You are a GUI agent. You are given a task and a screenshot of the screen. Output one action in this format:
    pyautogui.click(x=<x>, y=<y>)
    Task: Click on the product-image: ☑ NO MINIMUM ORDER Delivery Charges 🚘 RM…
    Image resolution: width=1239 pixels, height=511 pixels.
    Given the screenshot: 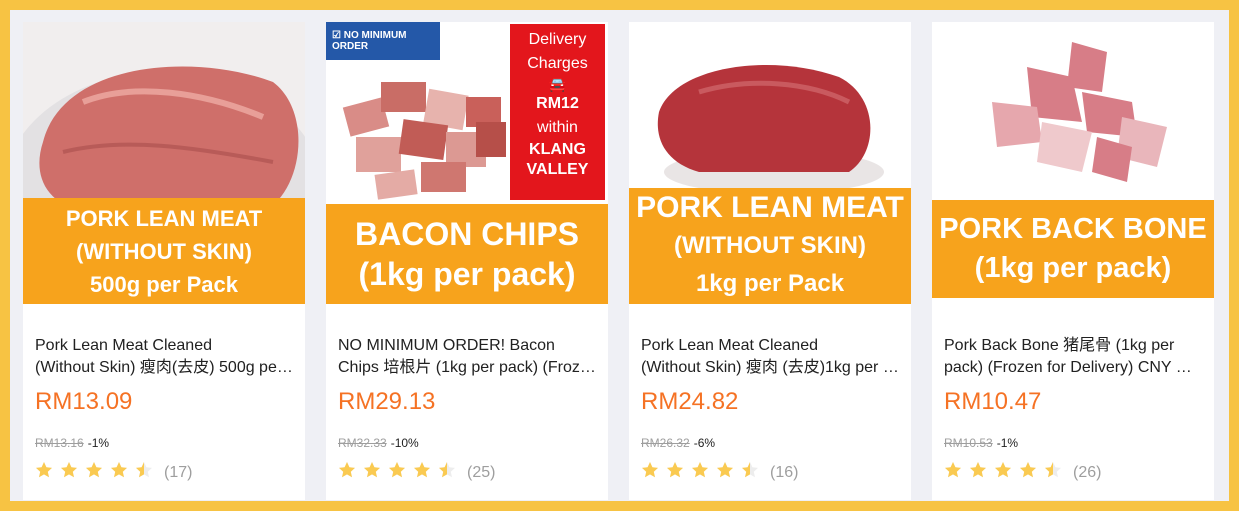 What is the action you would take?
    pyautogui.click(x=467, y=163)
    